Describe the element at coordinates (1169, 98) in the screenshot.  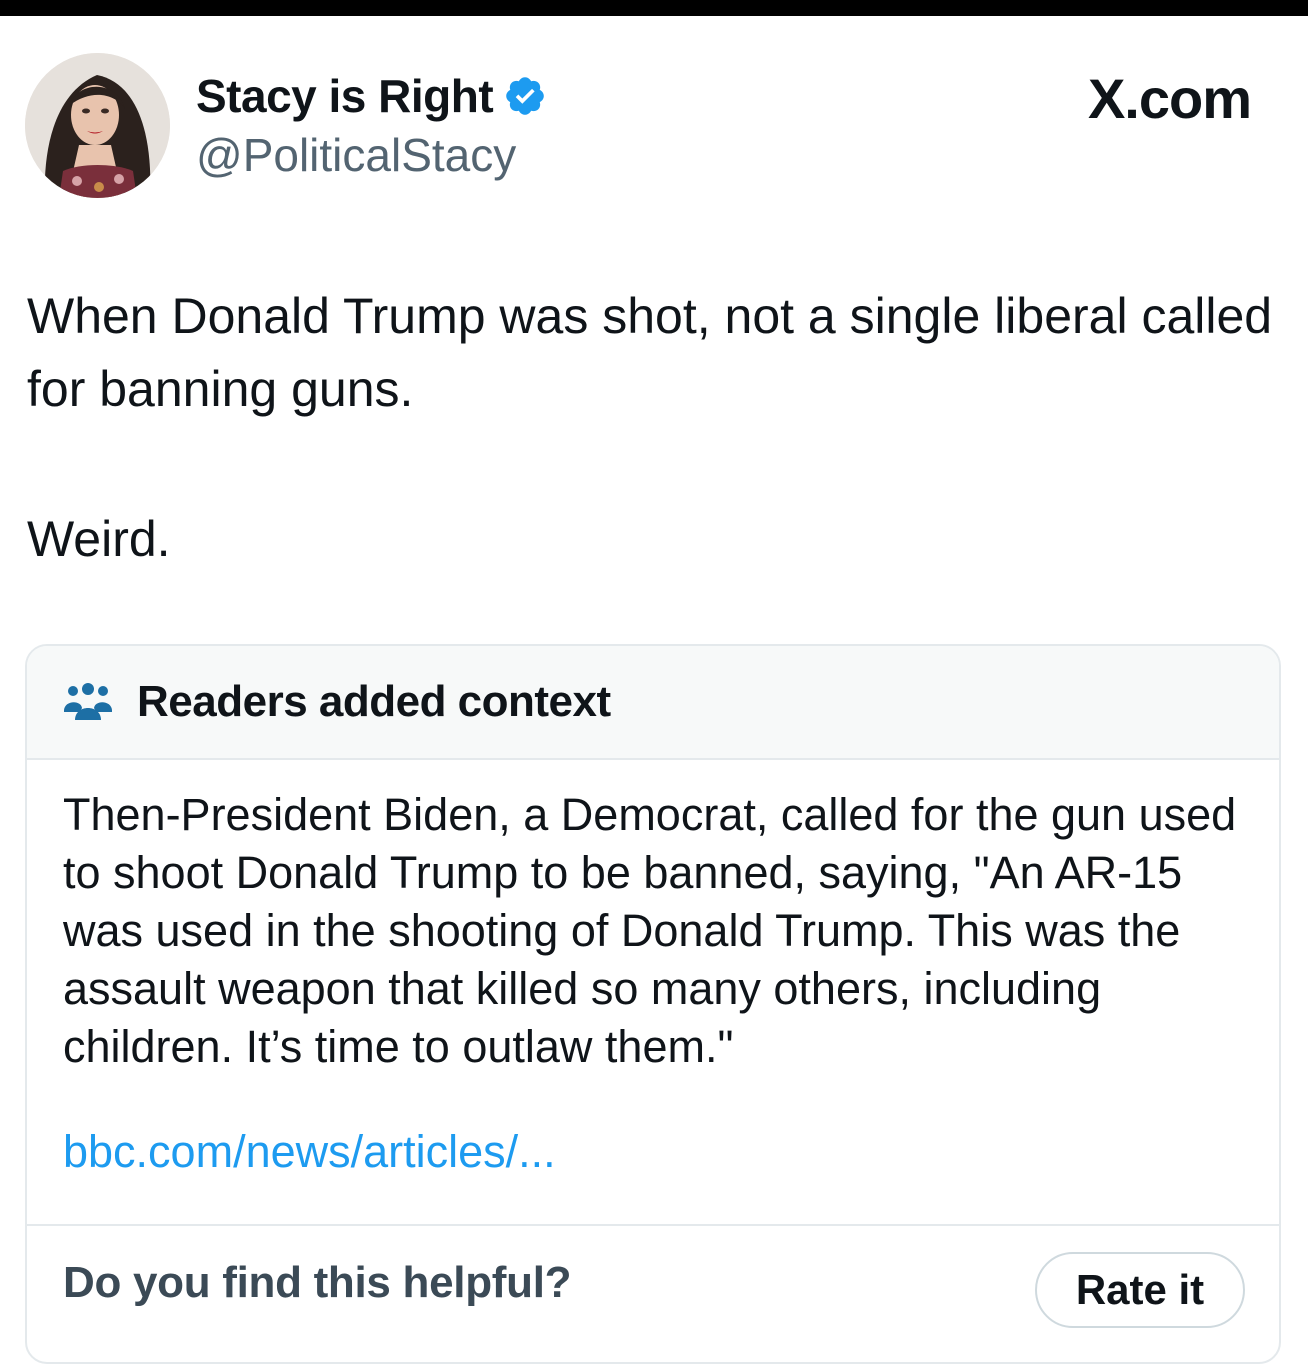
I see `site-label: X.com` at that location.